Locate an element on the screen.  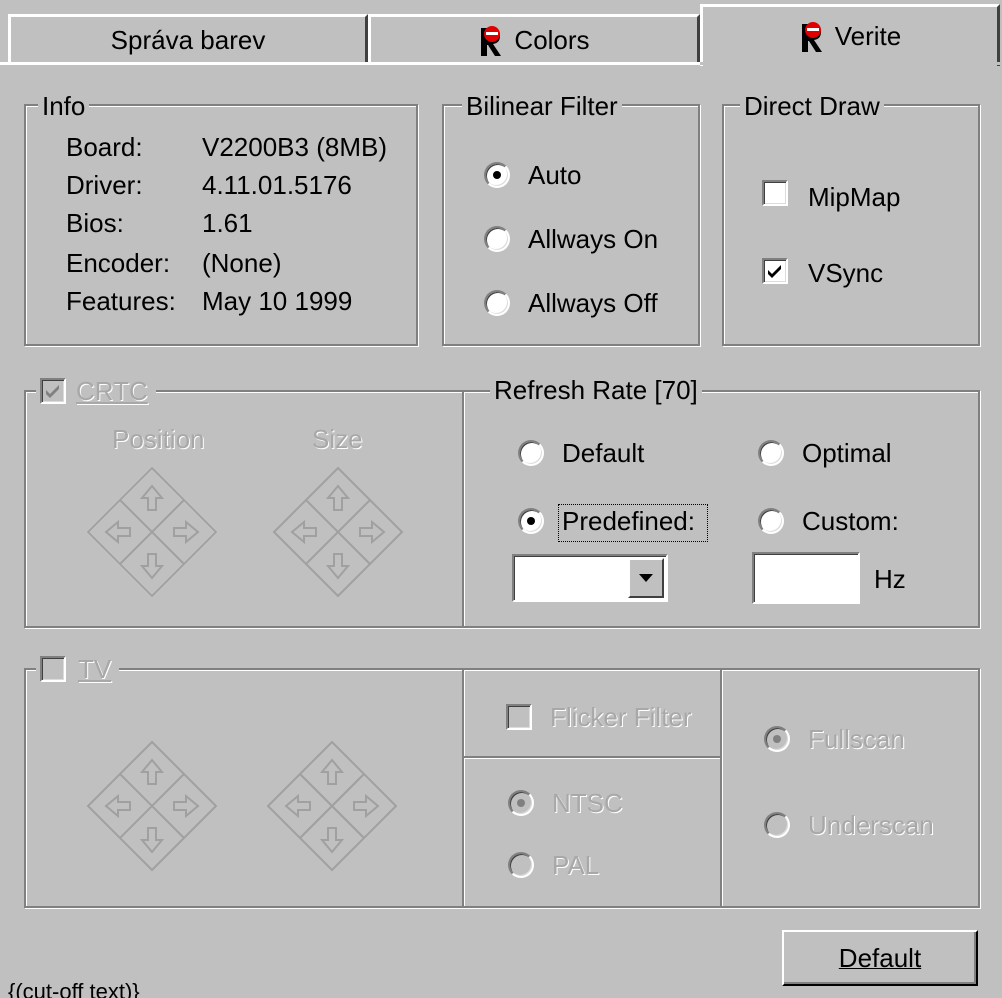
underscan-radio is located at coordinates (777, 825).